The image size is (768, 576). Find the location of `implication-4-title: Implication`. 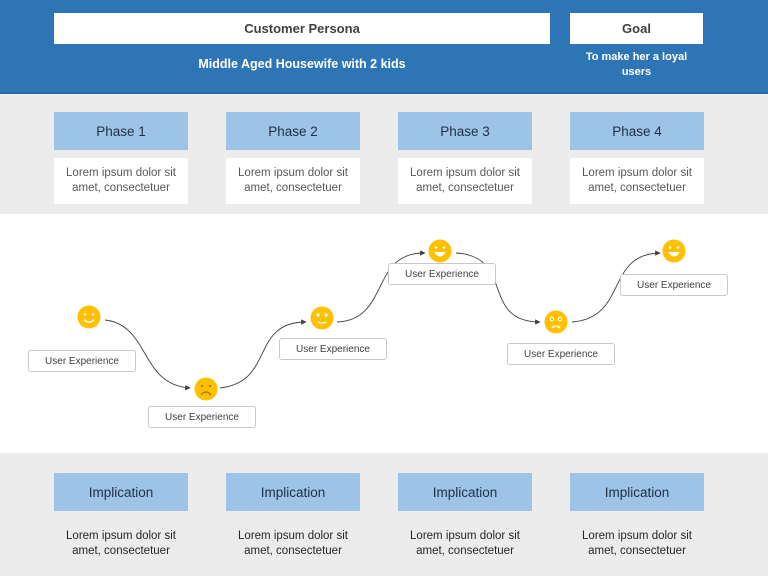

implication-4-title: Implication is located at coordinates (637, 492).